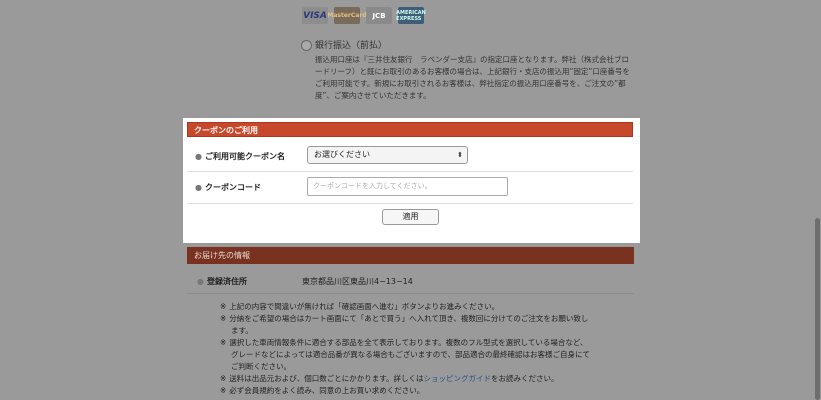  I want to click on coupon-code-label: ● クーポンコード, so click(228, 187).